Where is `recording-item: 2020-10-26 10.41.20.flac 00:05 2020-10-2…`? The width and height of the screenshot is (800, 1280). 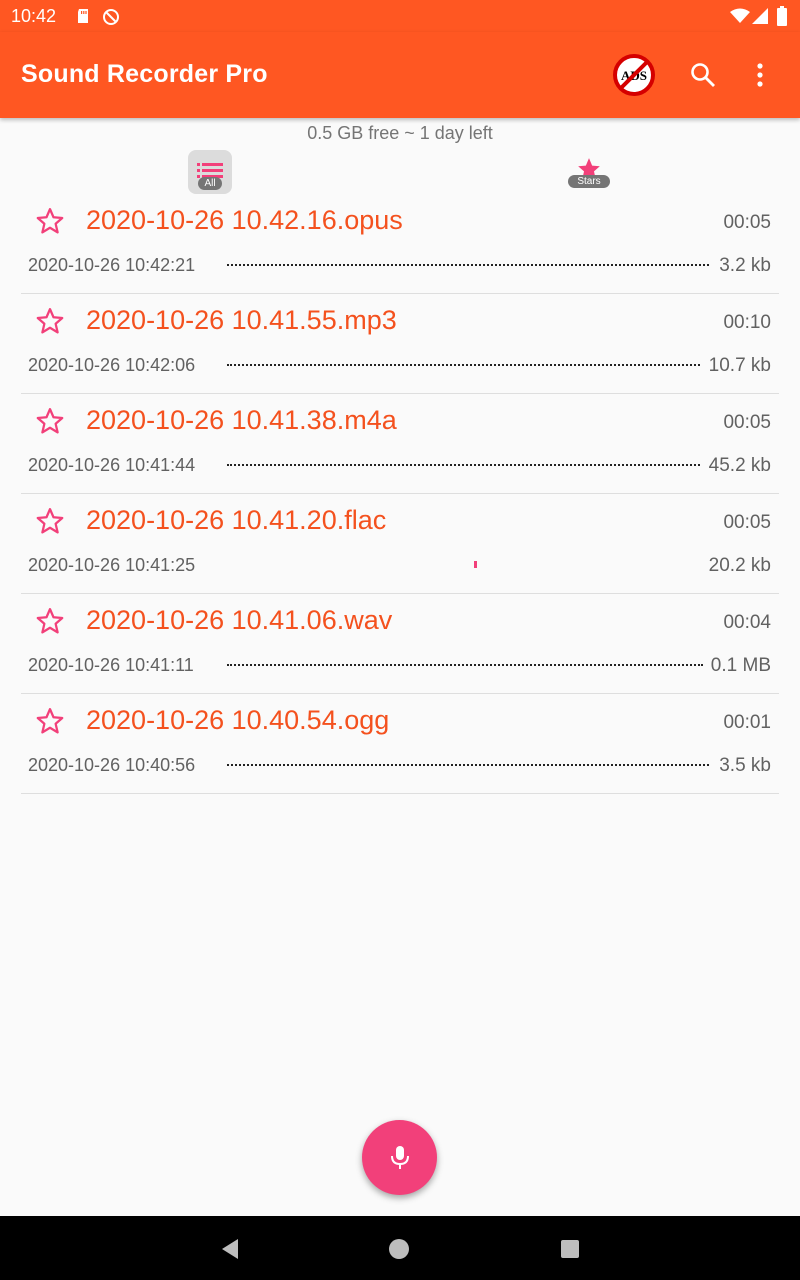
recording-item: 2020-10-26 10.41.20.flac 00:05 2020-10-2… is located at coordinates (400, 544).